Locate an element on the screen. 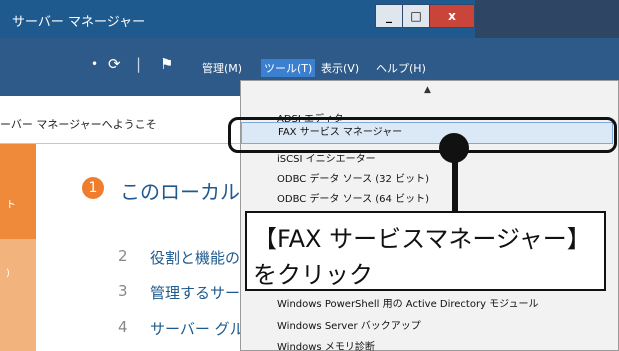 The height and width of the screenshot is (351, 619). menu-item-odbc-64: ODBC データ ソース (64 ビット) is located at coordinates (353, 197).